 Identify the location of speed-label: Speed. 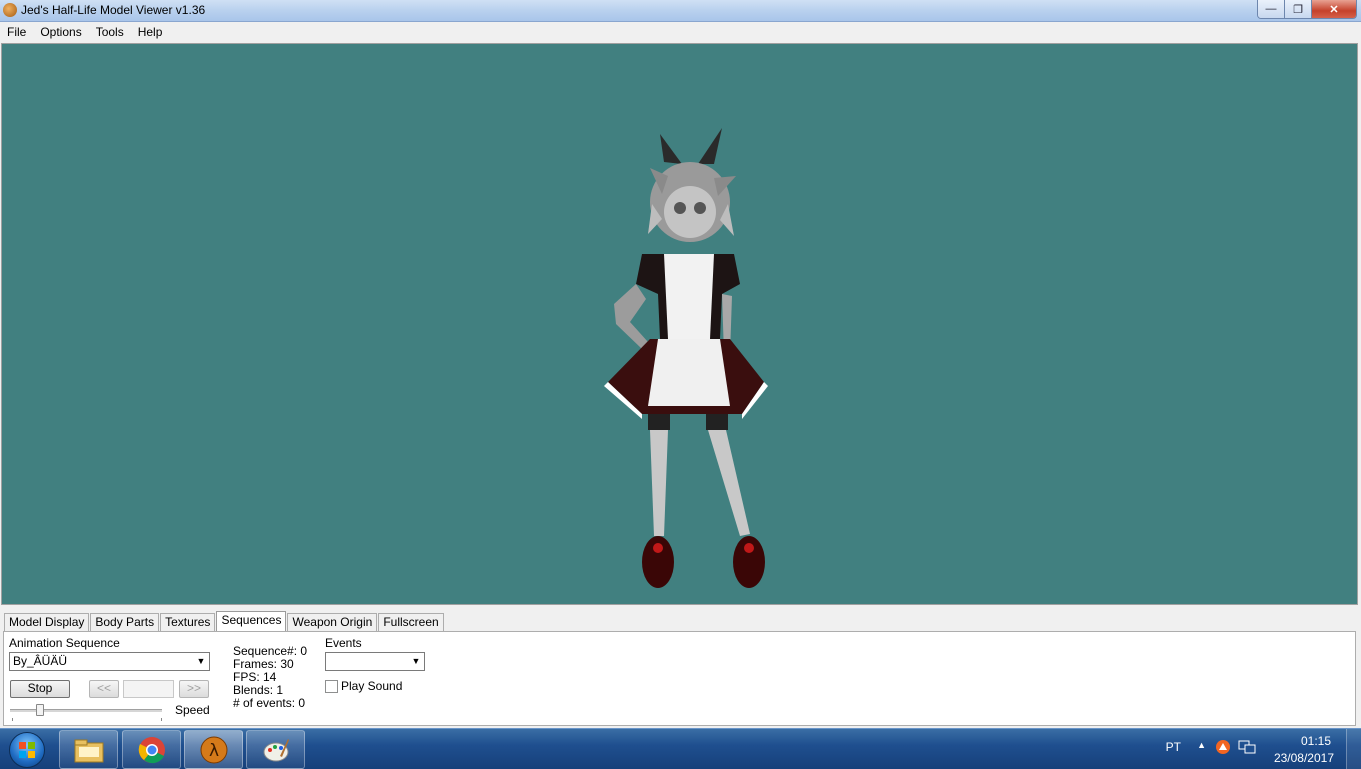
(192, 710).